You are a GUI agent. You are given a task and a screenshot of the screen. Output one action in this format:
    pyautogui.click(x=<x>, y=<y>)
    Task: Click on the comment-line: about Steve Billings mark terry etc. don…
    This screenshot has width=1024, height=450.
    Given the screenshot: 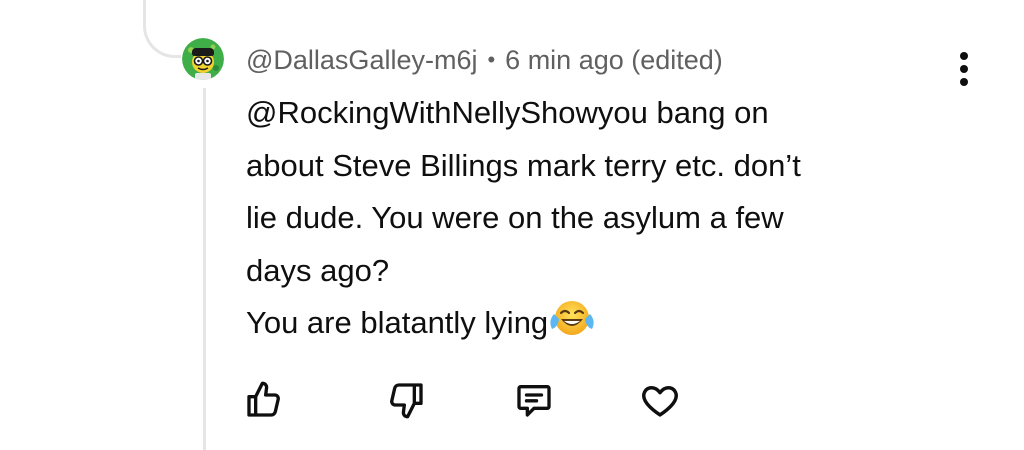 What is the action you would take?
    pyautogui.click(x=523, y=165)
    